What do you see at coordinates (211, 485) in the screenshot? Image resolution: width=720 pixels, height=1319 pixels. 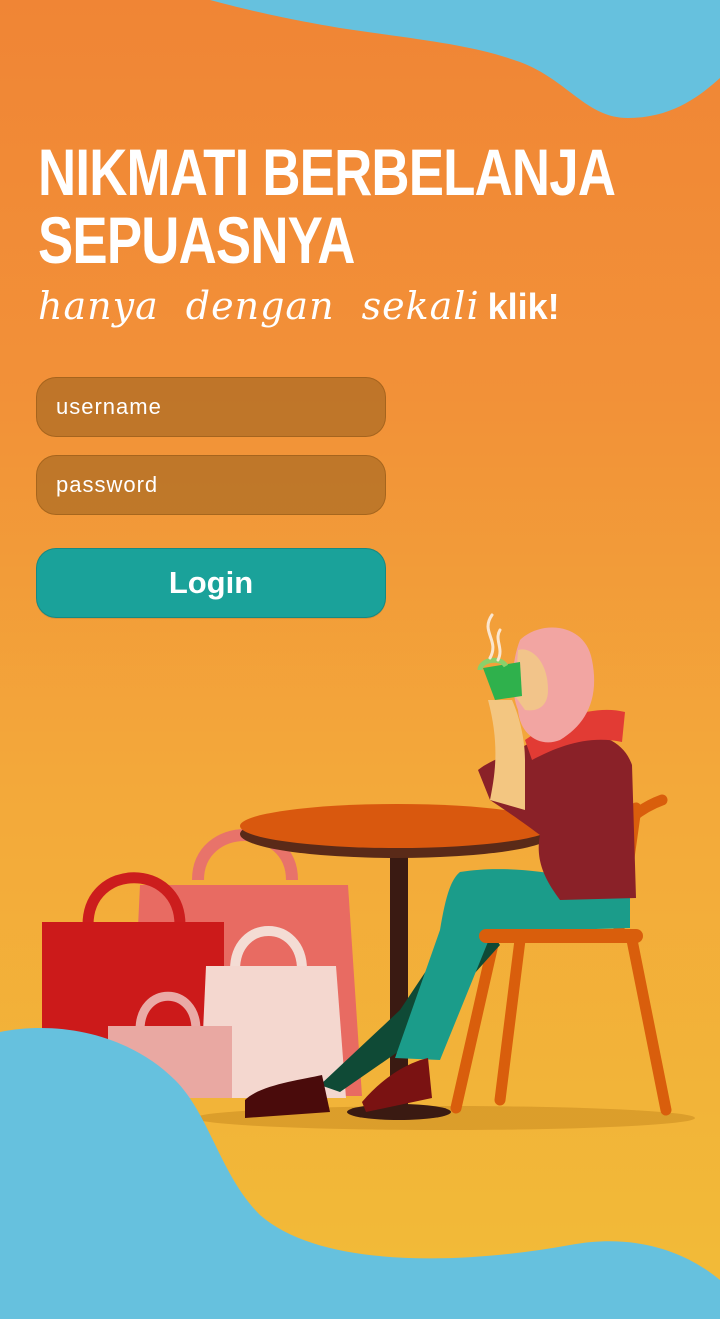 I see `password-field` at bounding box center [211, 485].